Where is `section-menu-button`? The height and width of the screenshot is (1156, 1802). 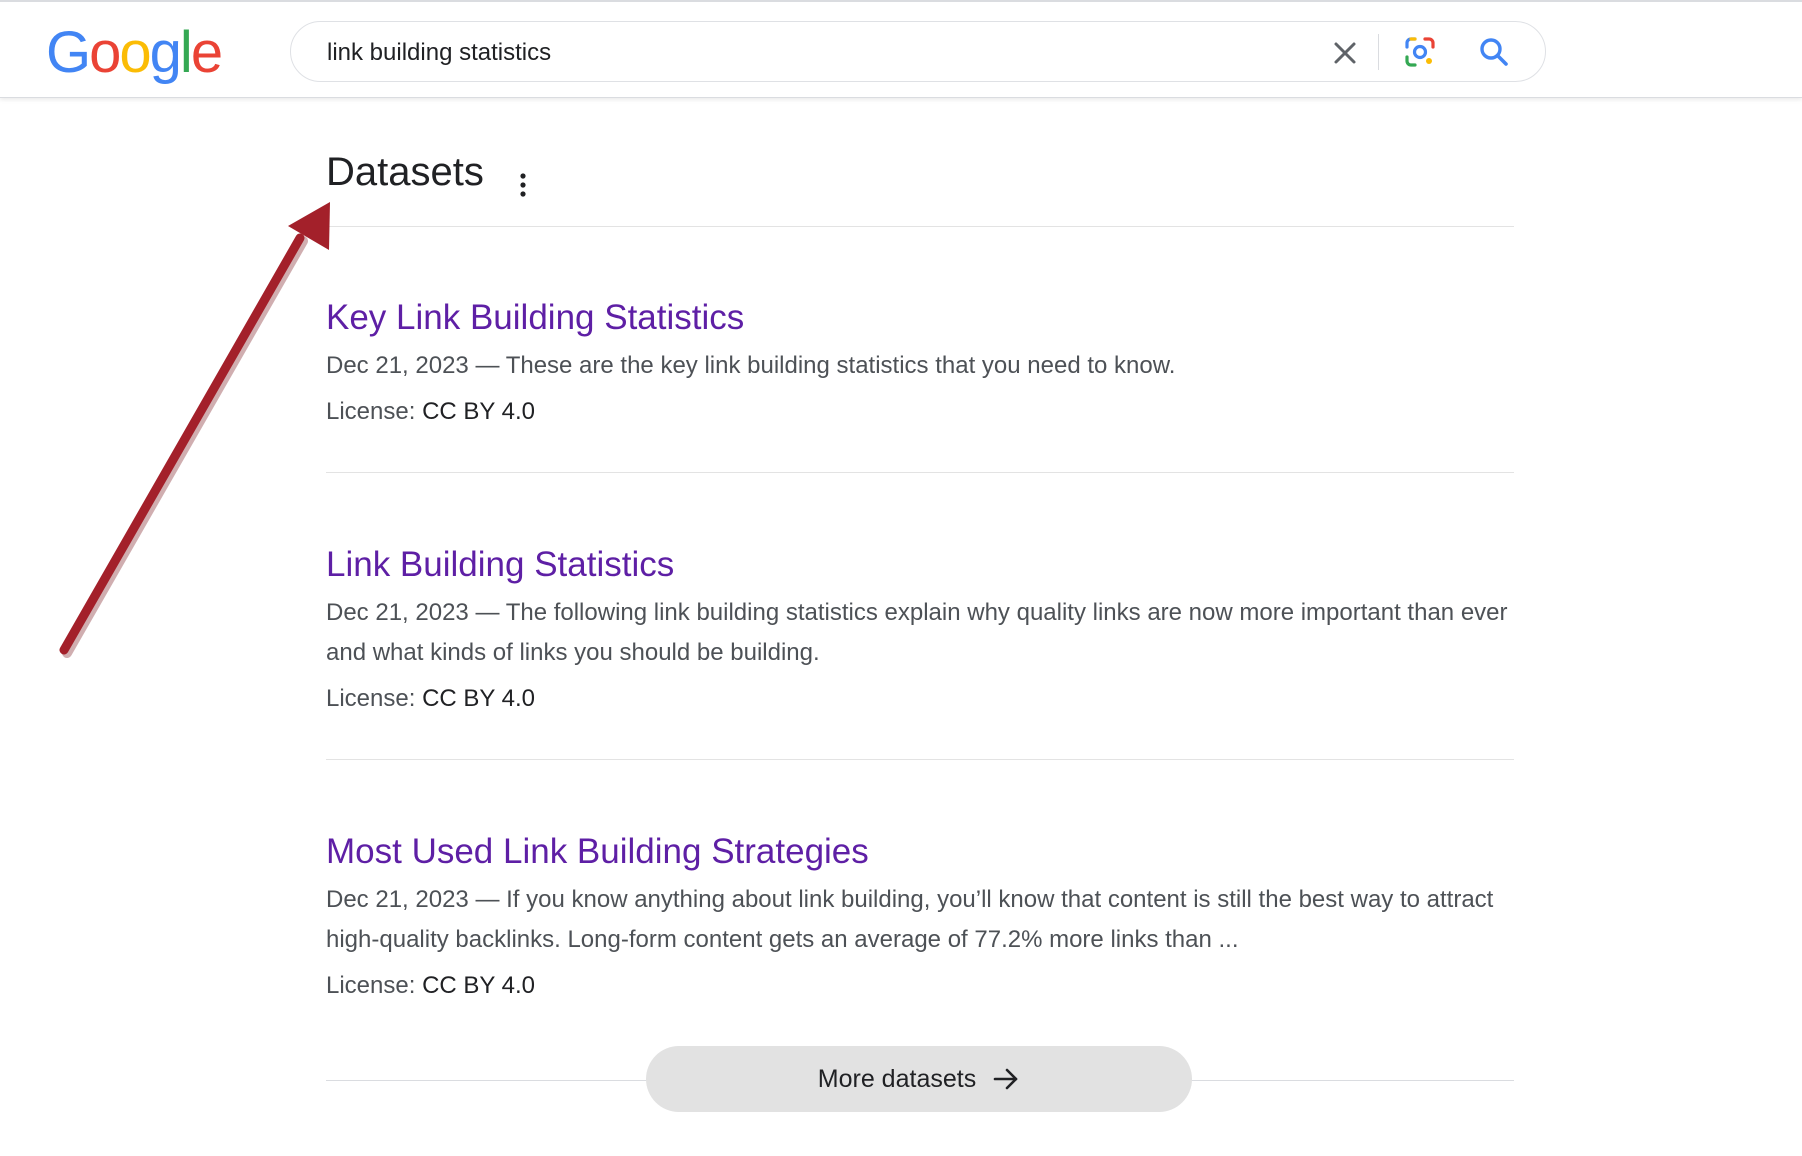 section-menu-button is located at coordinates (523, 185).